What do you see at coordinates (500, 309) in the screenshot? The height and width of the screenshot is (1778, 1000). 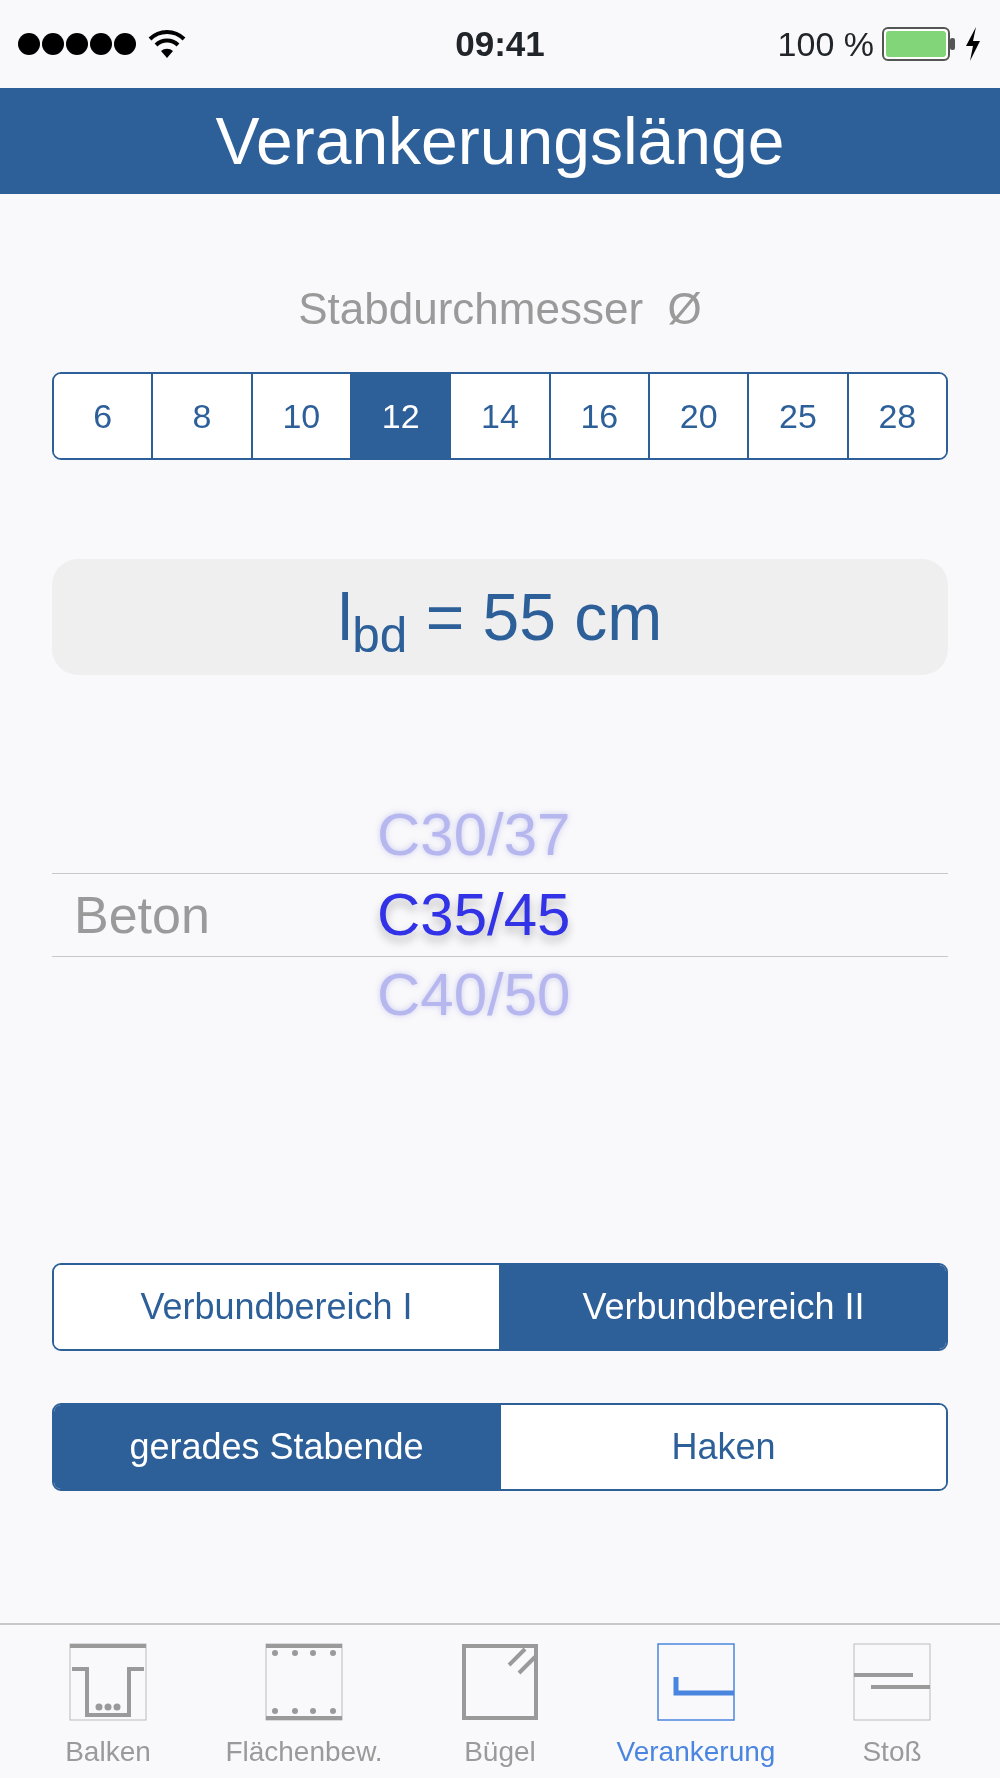 I see `diameter-label: Stabdurchmesser Ø` at bounding box center [500, 309].